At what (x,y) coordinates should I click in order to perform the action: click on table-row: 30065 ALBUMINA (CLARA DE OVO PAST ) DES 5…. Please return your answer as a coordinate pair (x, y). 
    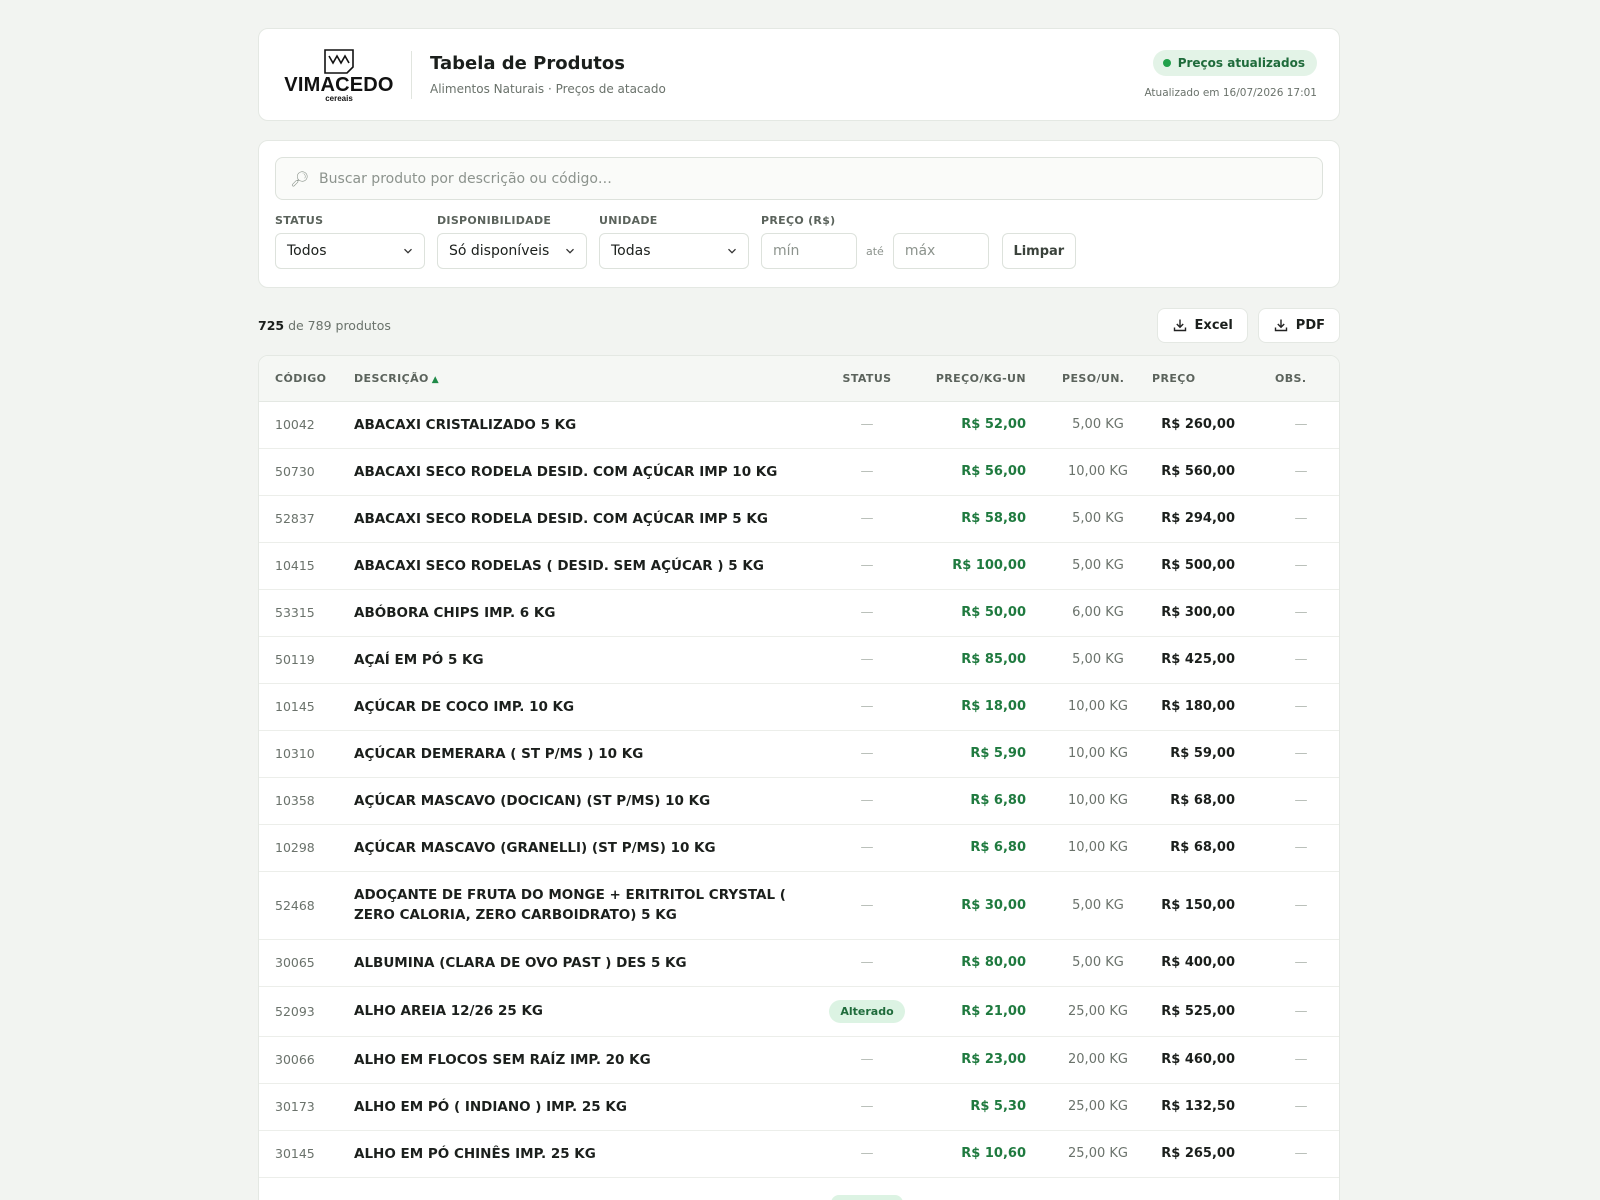
    Looking at the image, I should click on (799, 962).